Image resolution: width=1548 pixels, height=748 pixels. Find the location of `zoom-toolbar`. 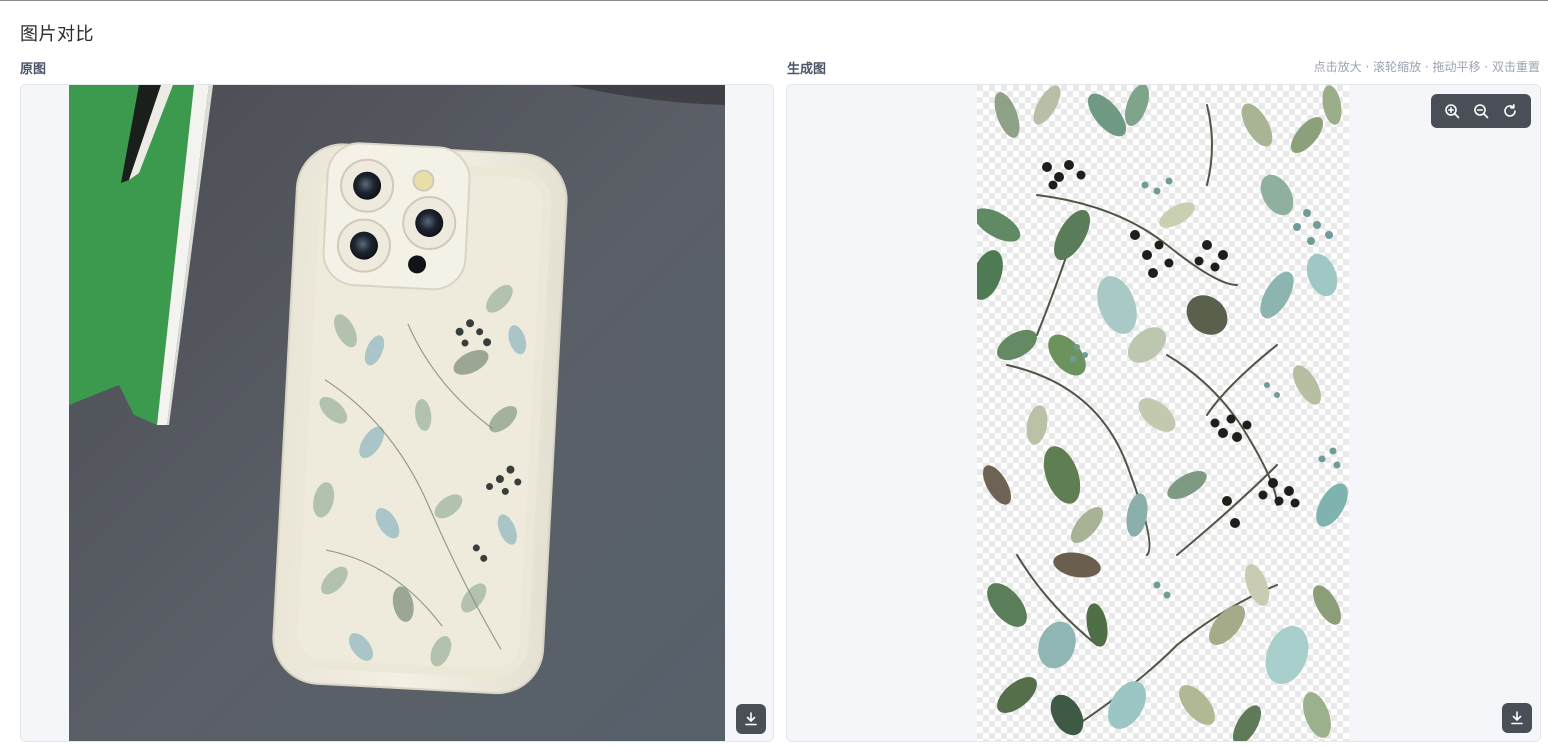

zoom-toolbar is located at coordinates (1481, 111).